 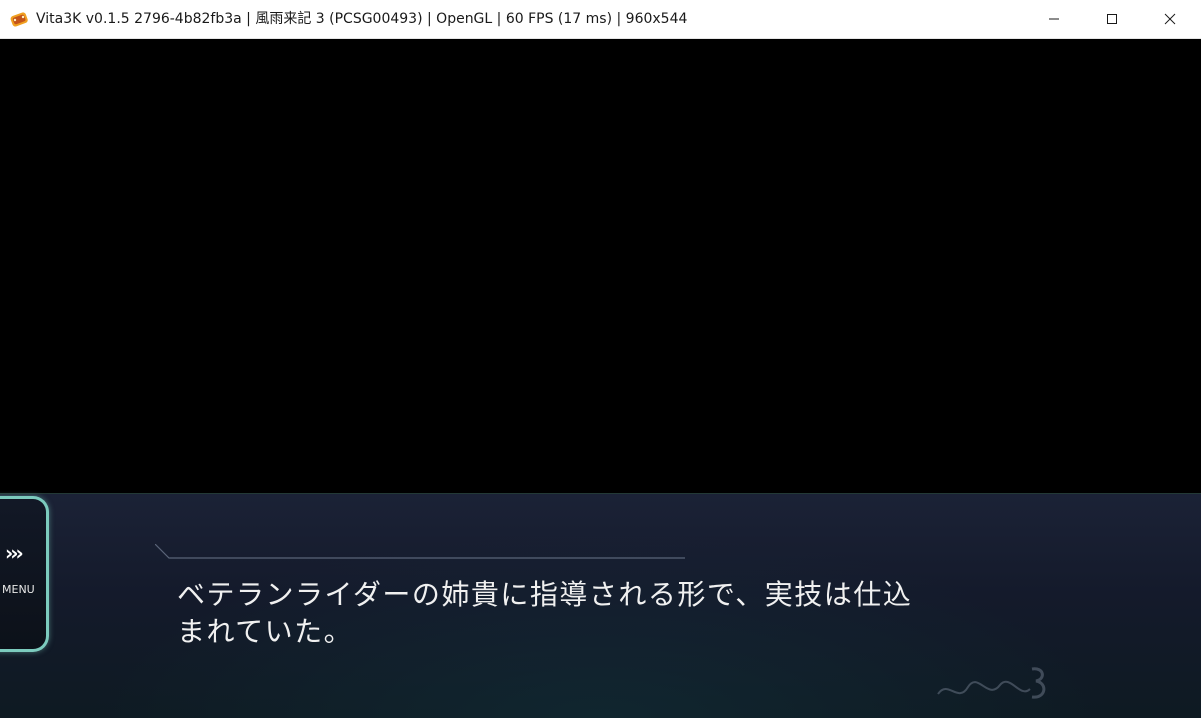 I want to click on minimize-icon, so click(x=1054, y=19).